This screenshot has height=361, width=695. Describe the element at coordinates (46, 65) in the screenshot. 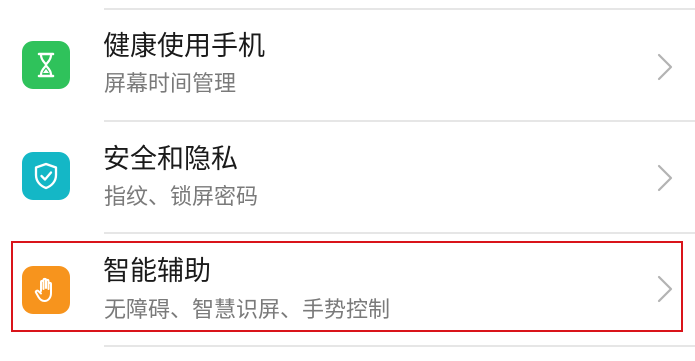

I see `hourglass-icon` at that location.